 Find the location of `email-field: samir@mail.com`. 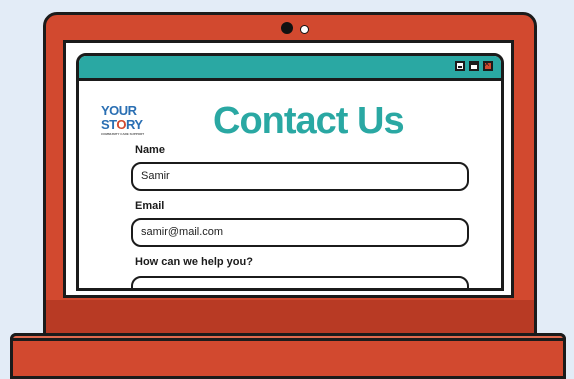

email-field: samir@mail.com is located at coordinates (300, 232).